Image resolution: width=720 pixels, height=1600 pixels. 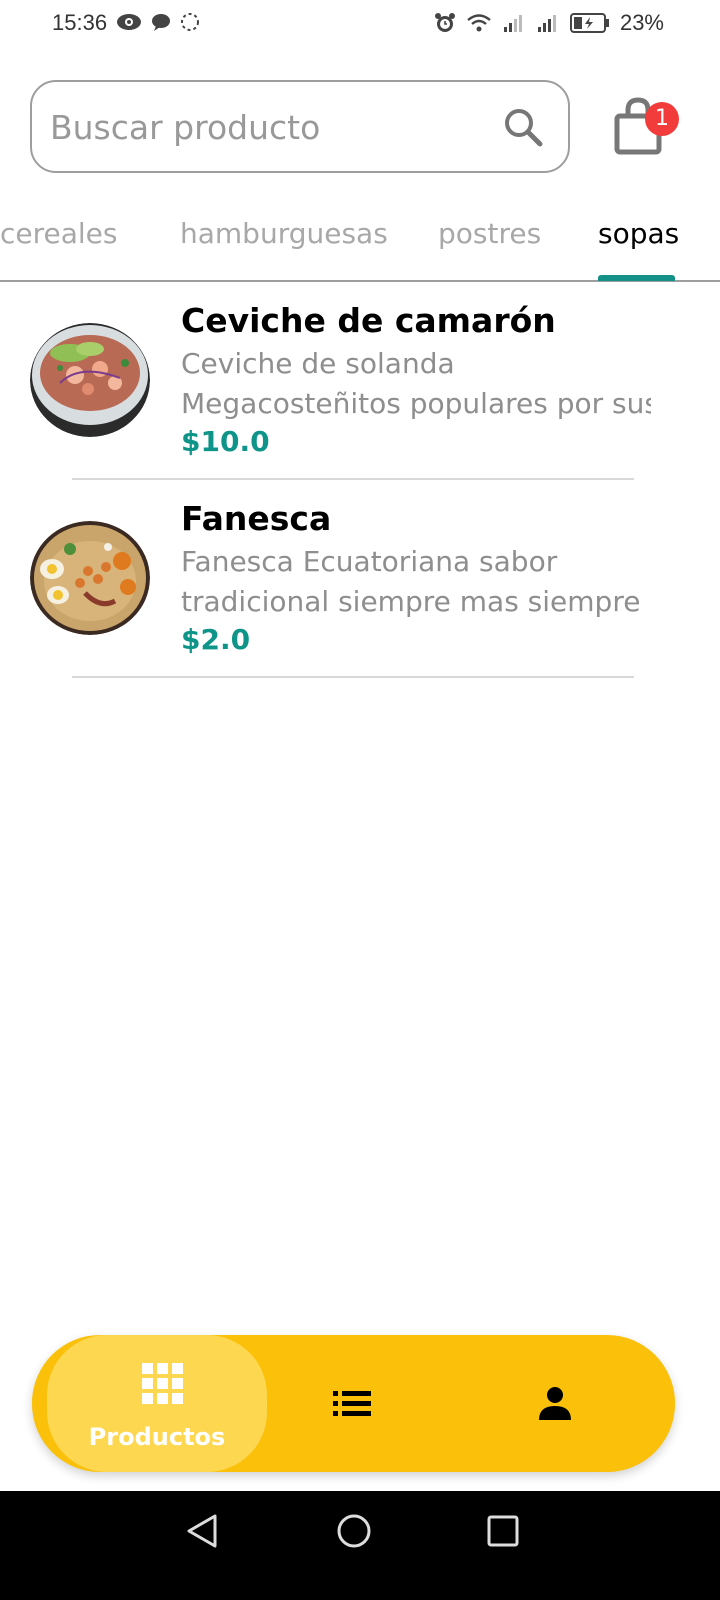 What do you see at coordinates (225, 441) in the screenshot?
I see `product-price: $10.0` at bounding box center [225, 441].